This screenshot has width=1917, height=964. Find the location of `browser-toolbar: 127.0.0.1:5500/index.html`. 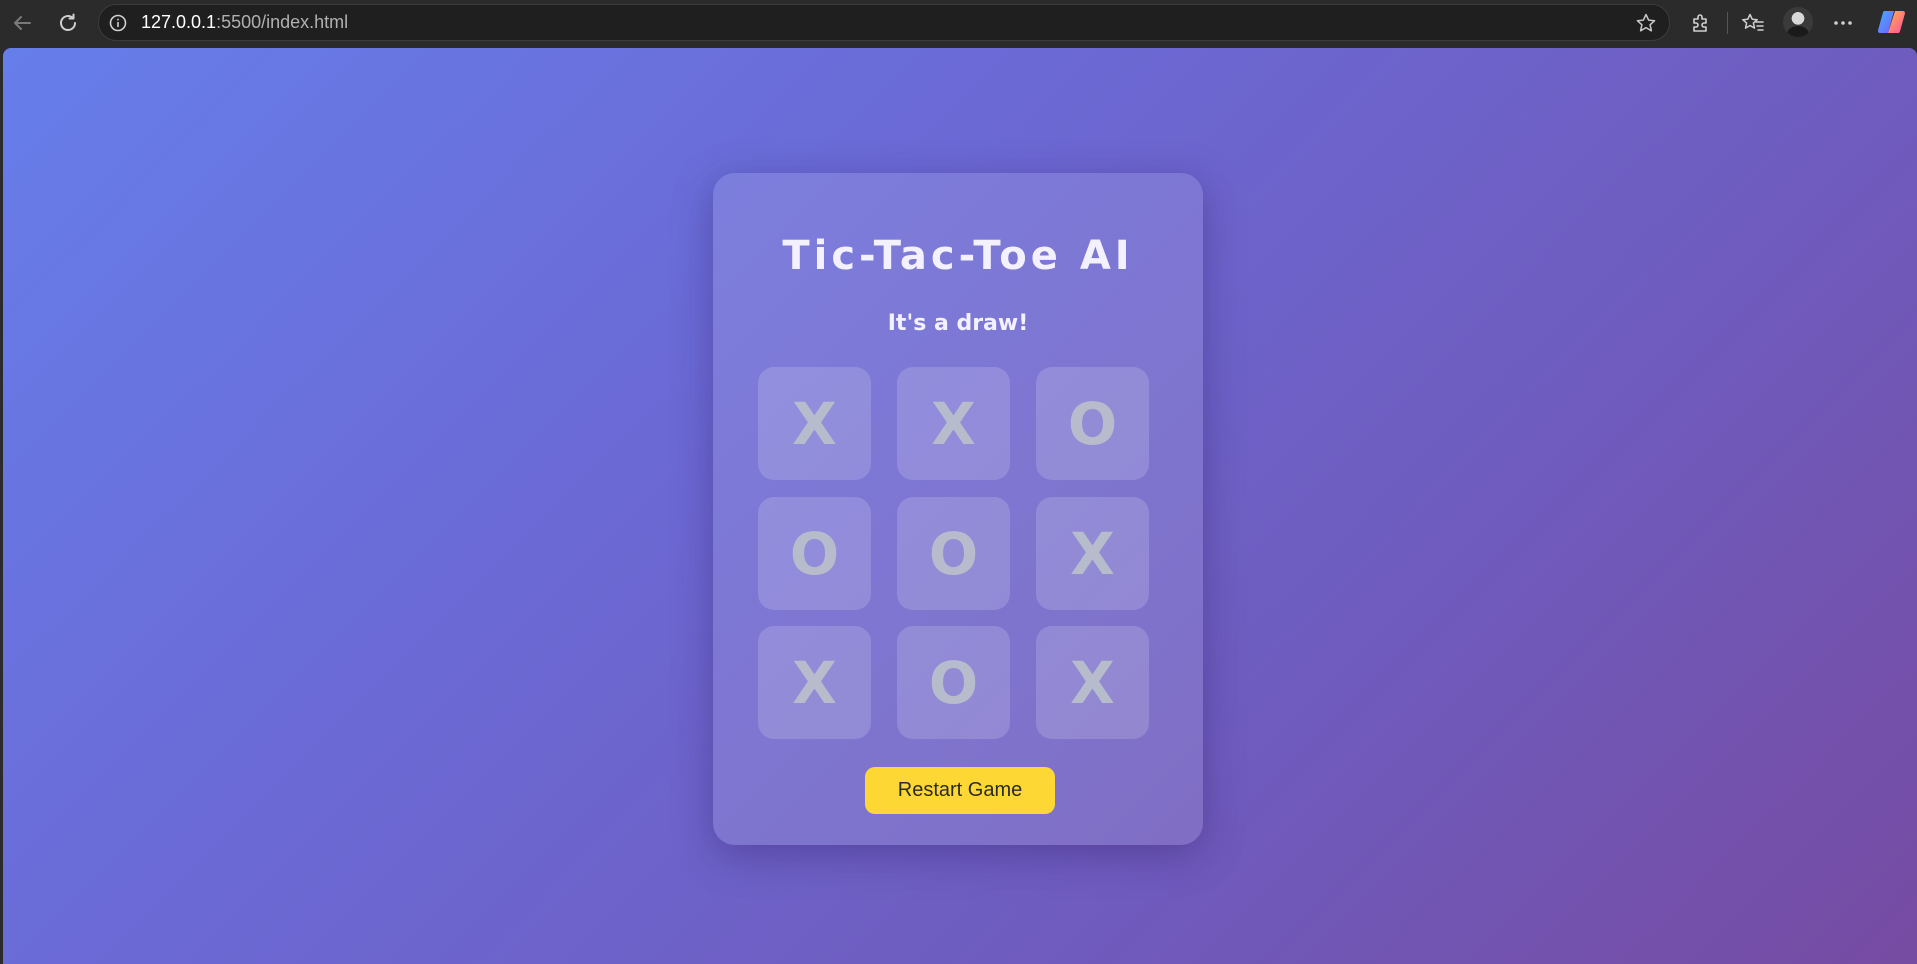

browser-toolbar: 127.0.0.1:5500/index.html is located at coordinates (958, 22).